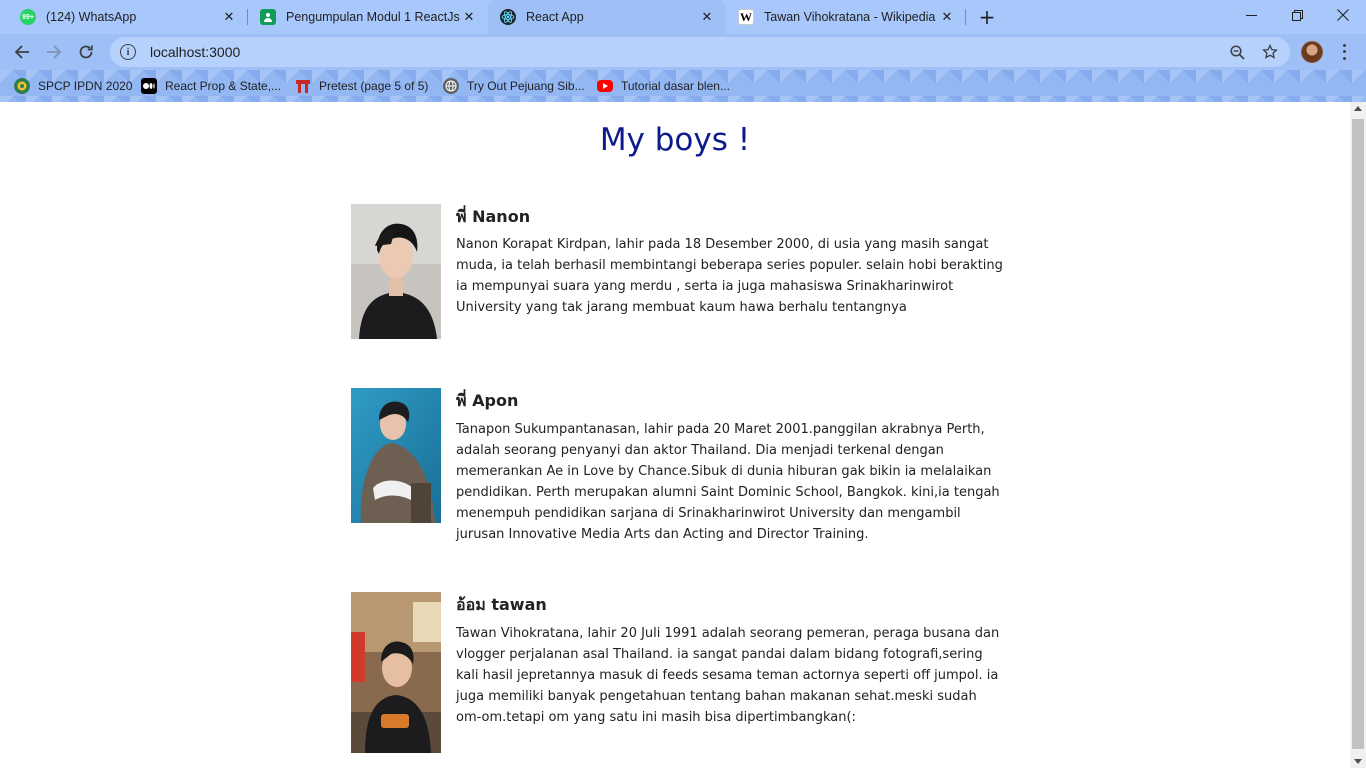  Describe the element at coordinates (268, 17) in the screenshot. I see `google-classroom-icon` at that location.